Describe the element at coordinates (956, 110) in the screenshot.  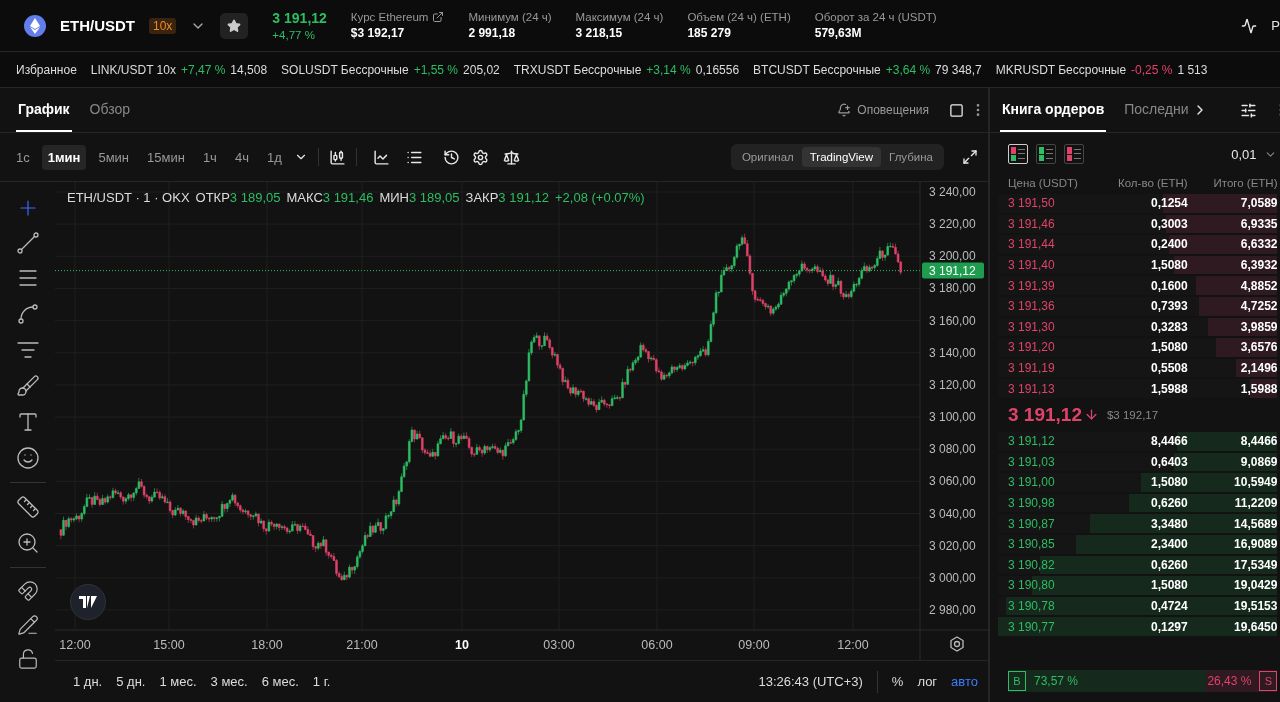
I see `window-icon` at that location.